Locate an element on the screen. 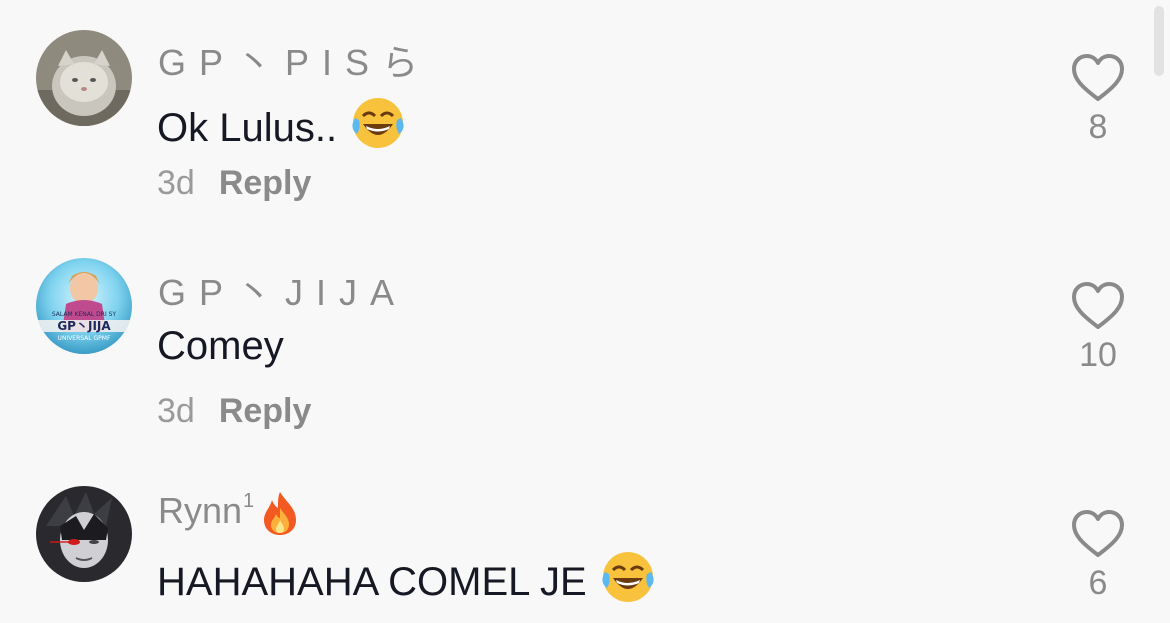 This screenshot has height=623, width=1170. avatar-top-text: SALAM KENAL DRI SY is located at coordinates (84, 314).